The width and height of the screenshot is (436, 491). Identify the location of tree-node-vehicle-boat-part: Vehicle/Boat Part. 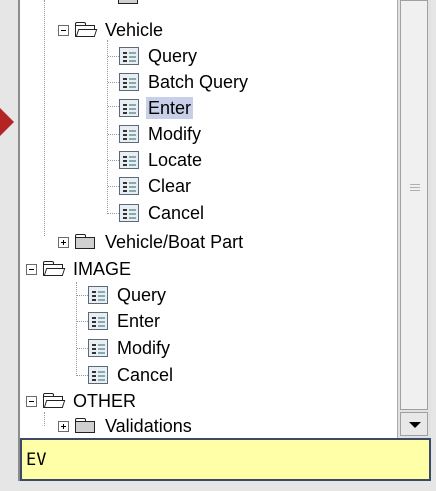
(151, 242).